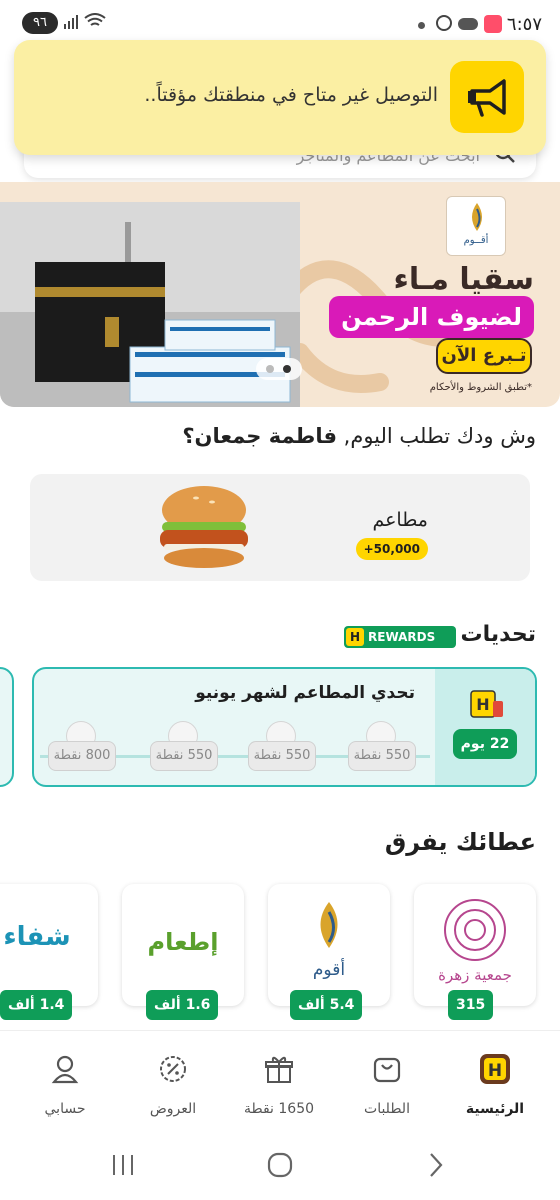 The height and width of the screenshot is (1200, 560). I want to click on delivery-unavailable-toast: التوصيل غير متاح في منطقتك مؤقتاً.., so click(280, 97).